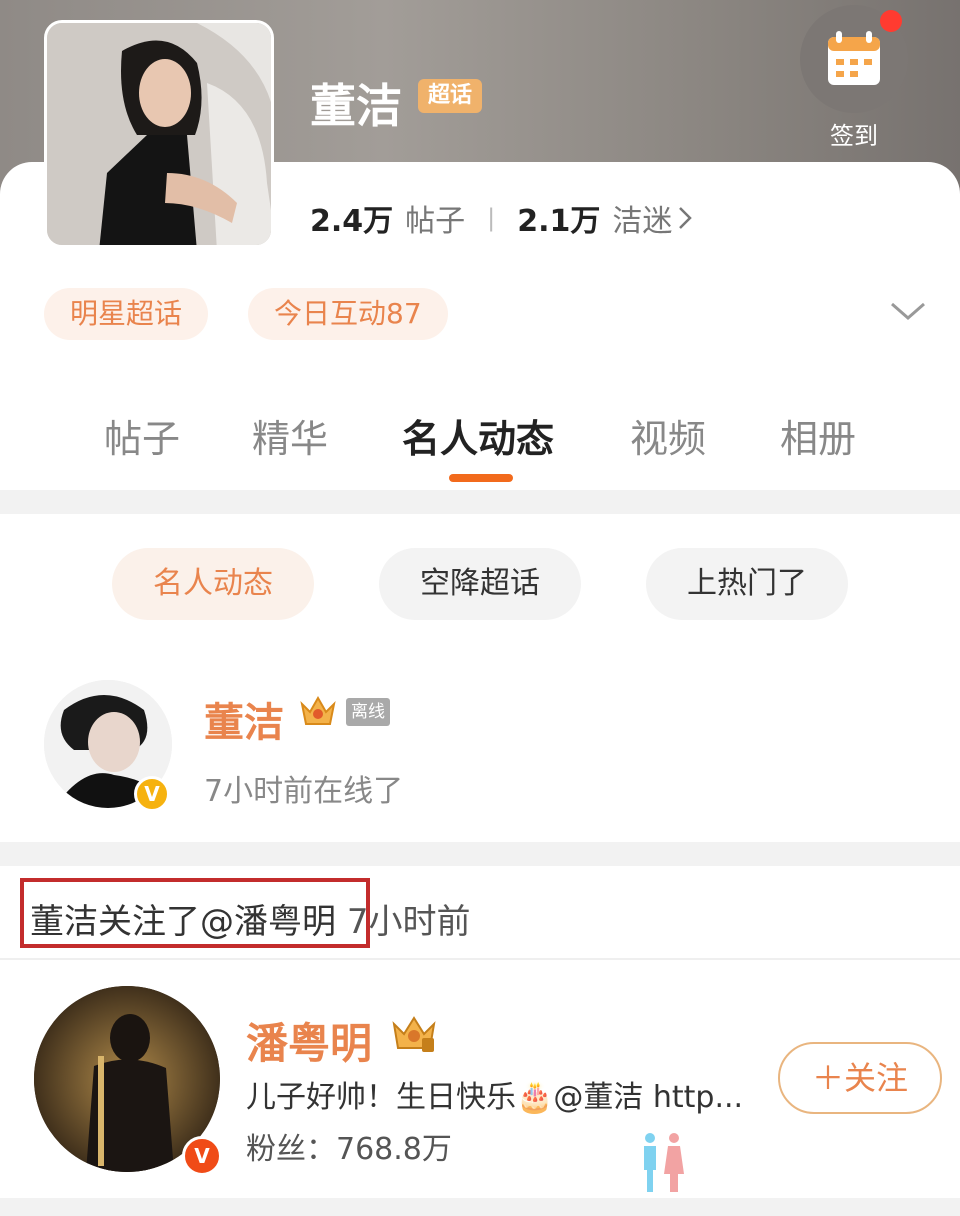 The image size is (960, 1216). What do you see at coordinates (480, 959) in the screenshot?
I see `divider` at bounding box center [480, 959].